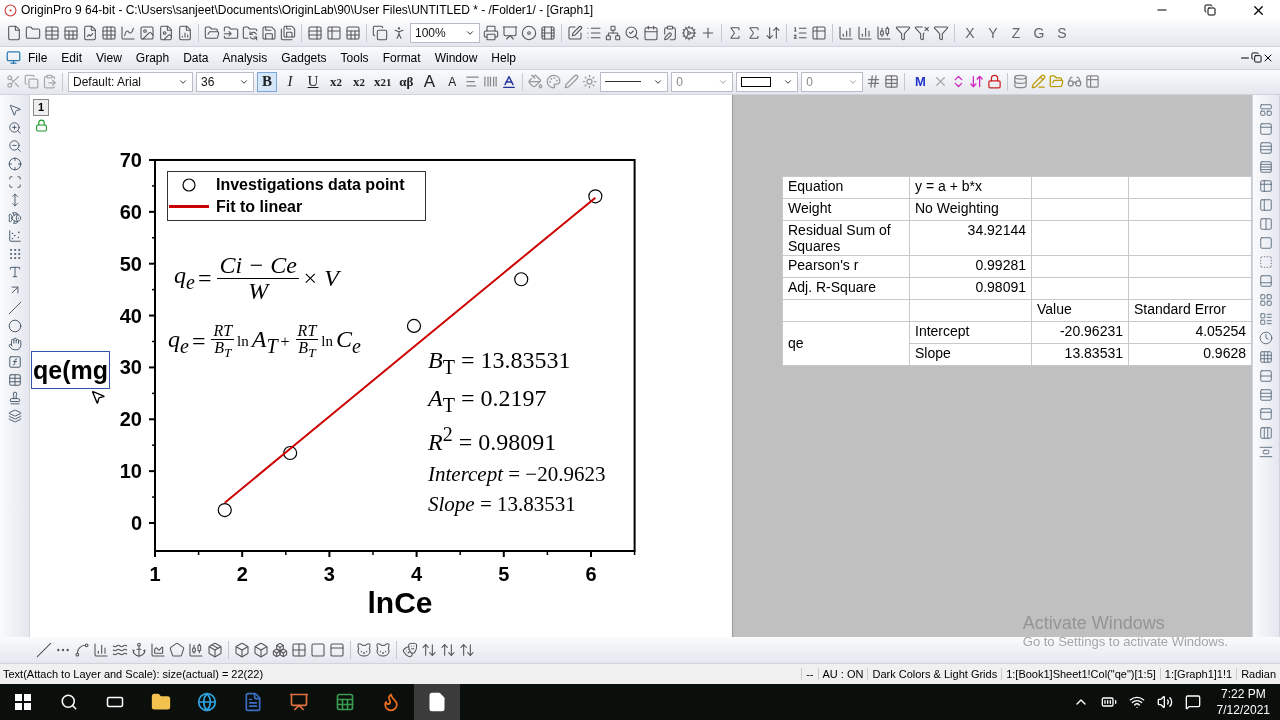 The image size is (1280, 720). I want to click on marker-button: M, so click(920, 81).